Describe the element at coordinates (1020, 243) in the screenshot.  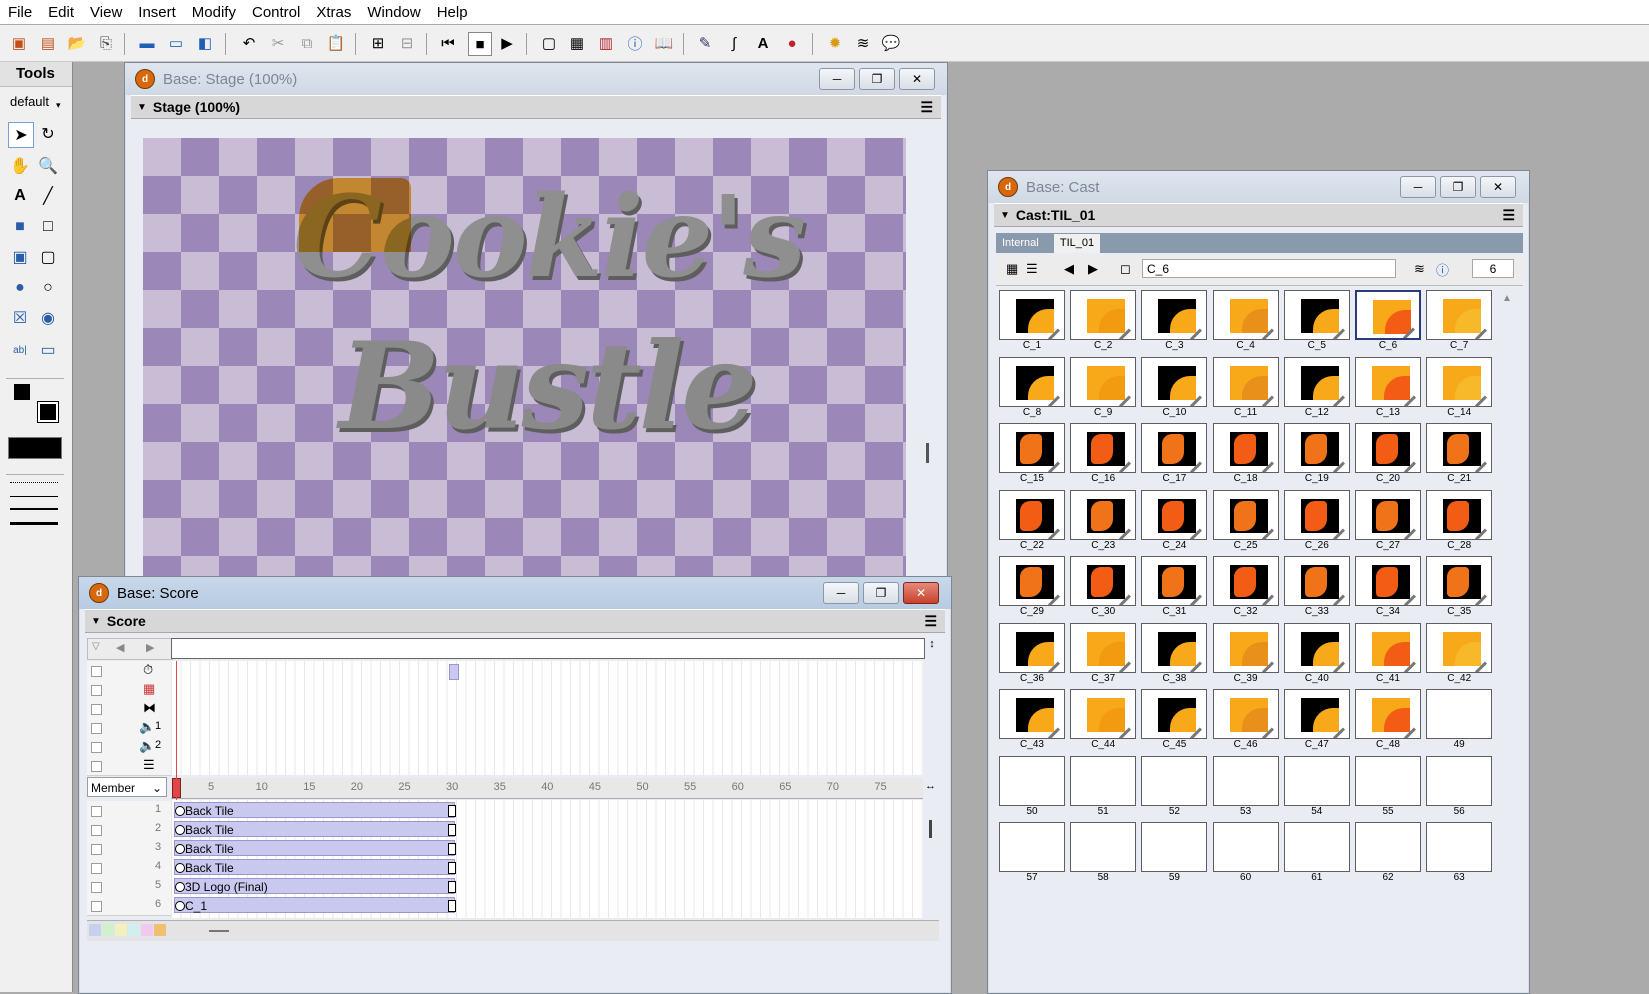
I see `tab-internal: Internal` at that location.